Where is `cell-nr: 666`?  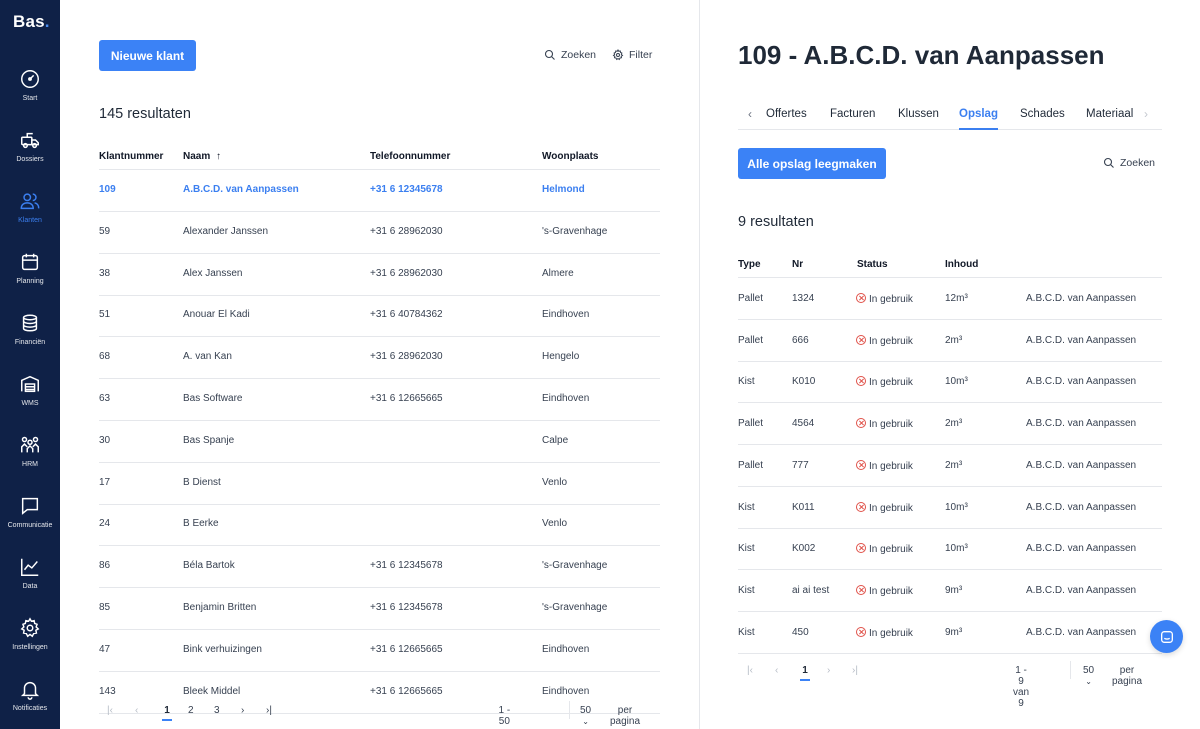
cell-nr: 666 is located at coordinates (800, 340).